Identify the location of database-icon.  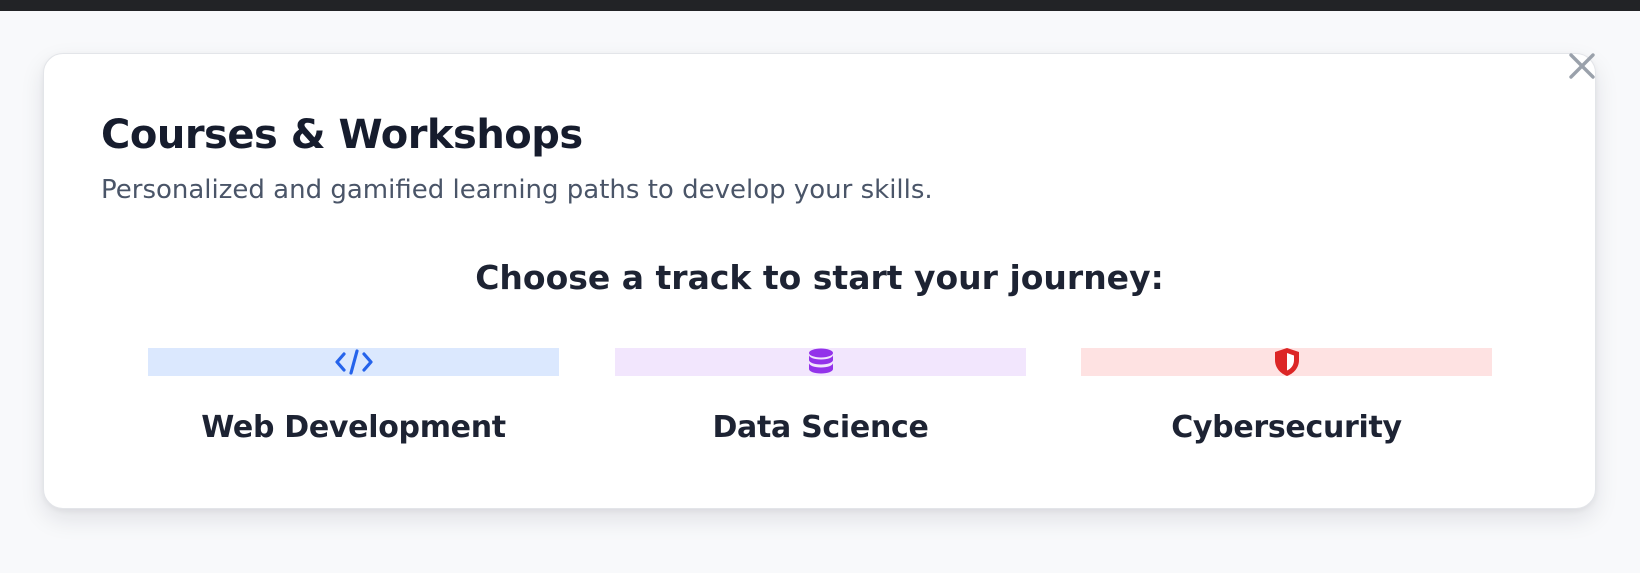
(821, 362).